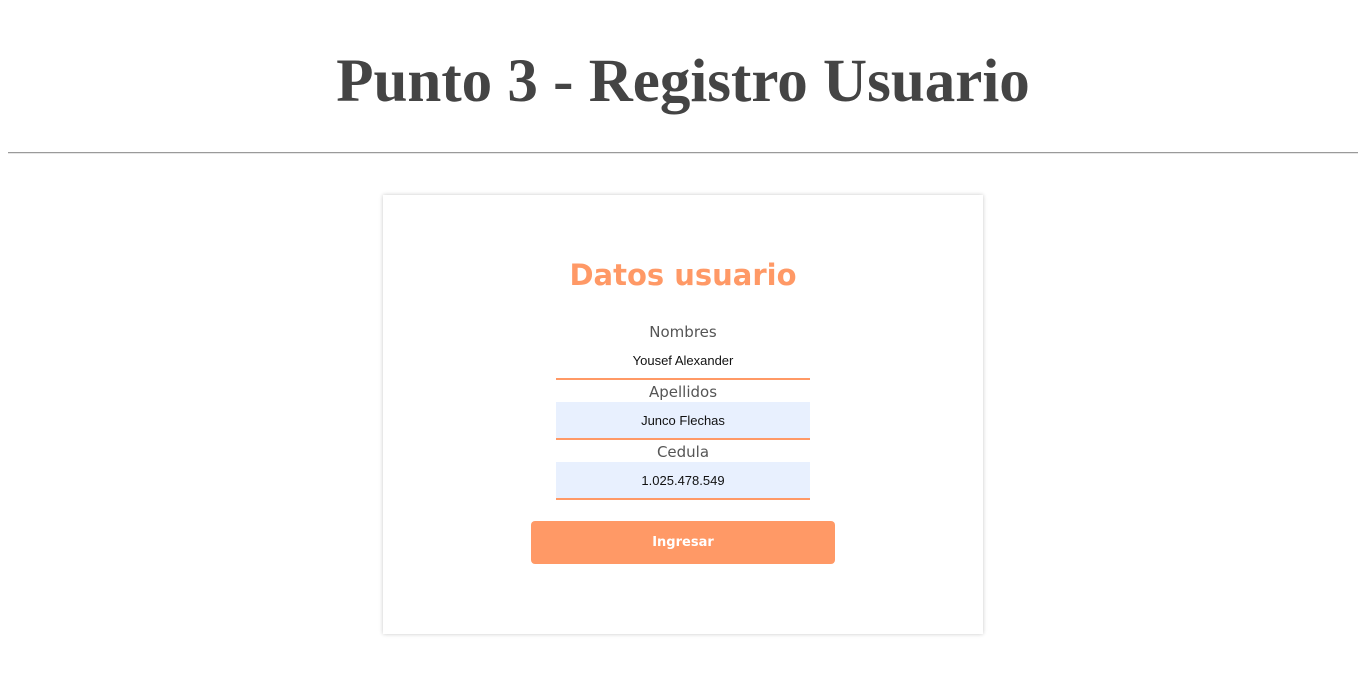 This screenshot has height=682, width=1366. What do you see at coordinates (683, 275) in the screenshot?
I see `form-heading: Datos usuario` at bounding box center [683, 275].